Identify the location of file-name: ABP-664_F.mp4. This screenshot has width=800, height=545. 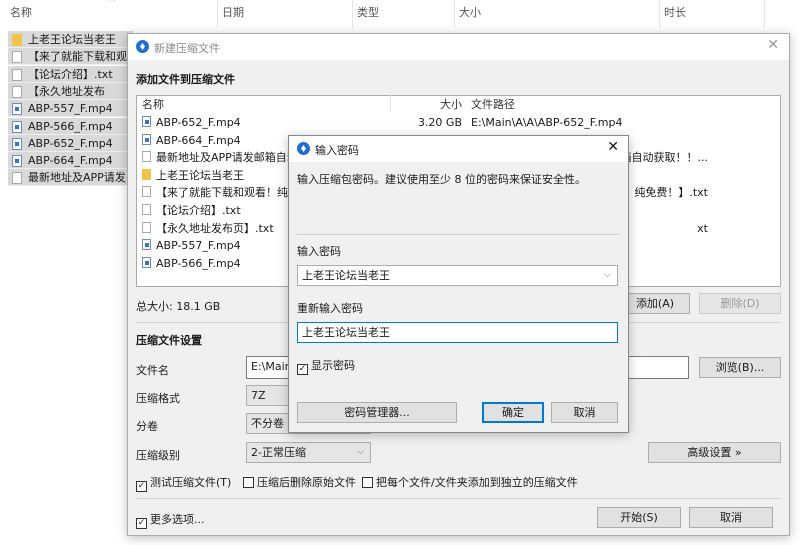
(70, 161).